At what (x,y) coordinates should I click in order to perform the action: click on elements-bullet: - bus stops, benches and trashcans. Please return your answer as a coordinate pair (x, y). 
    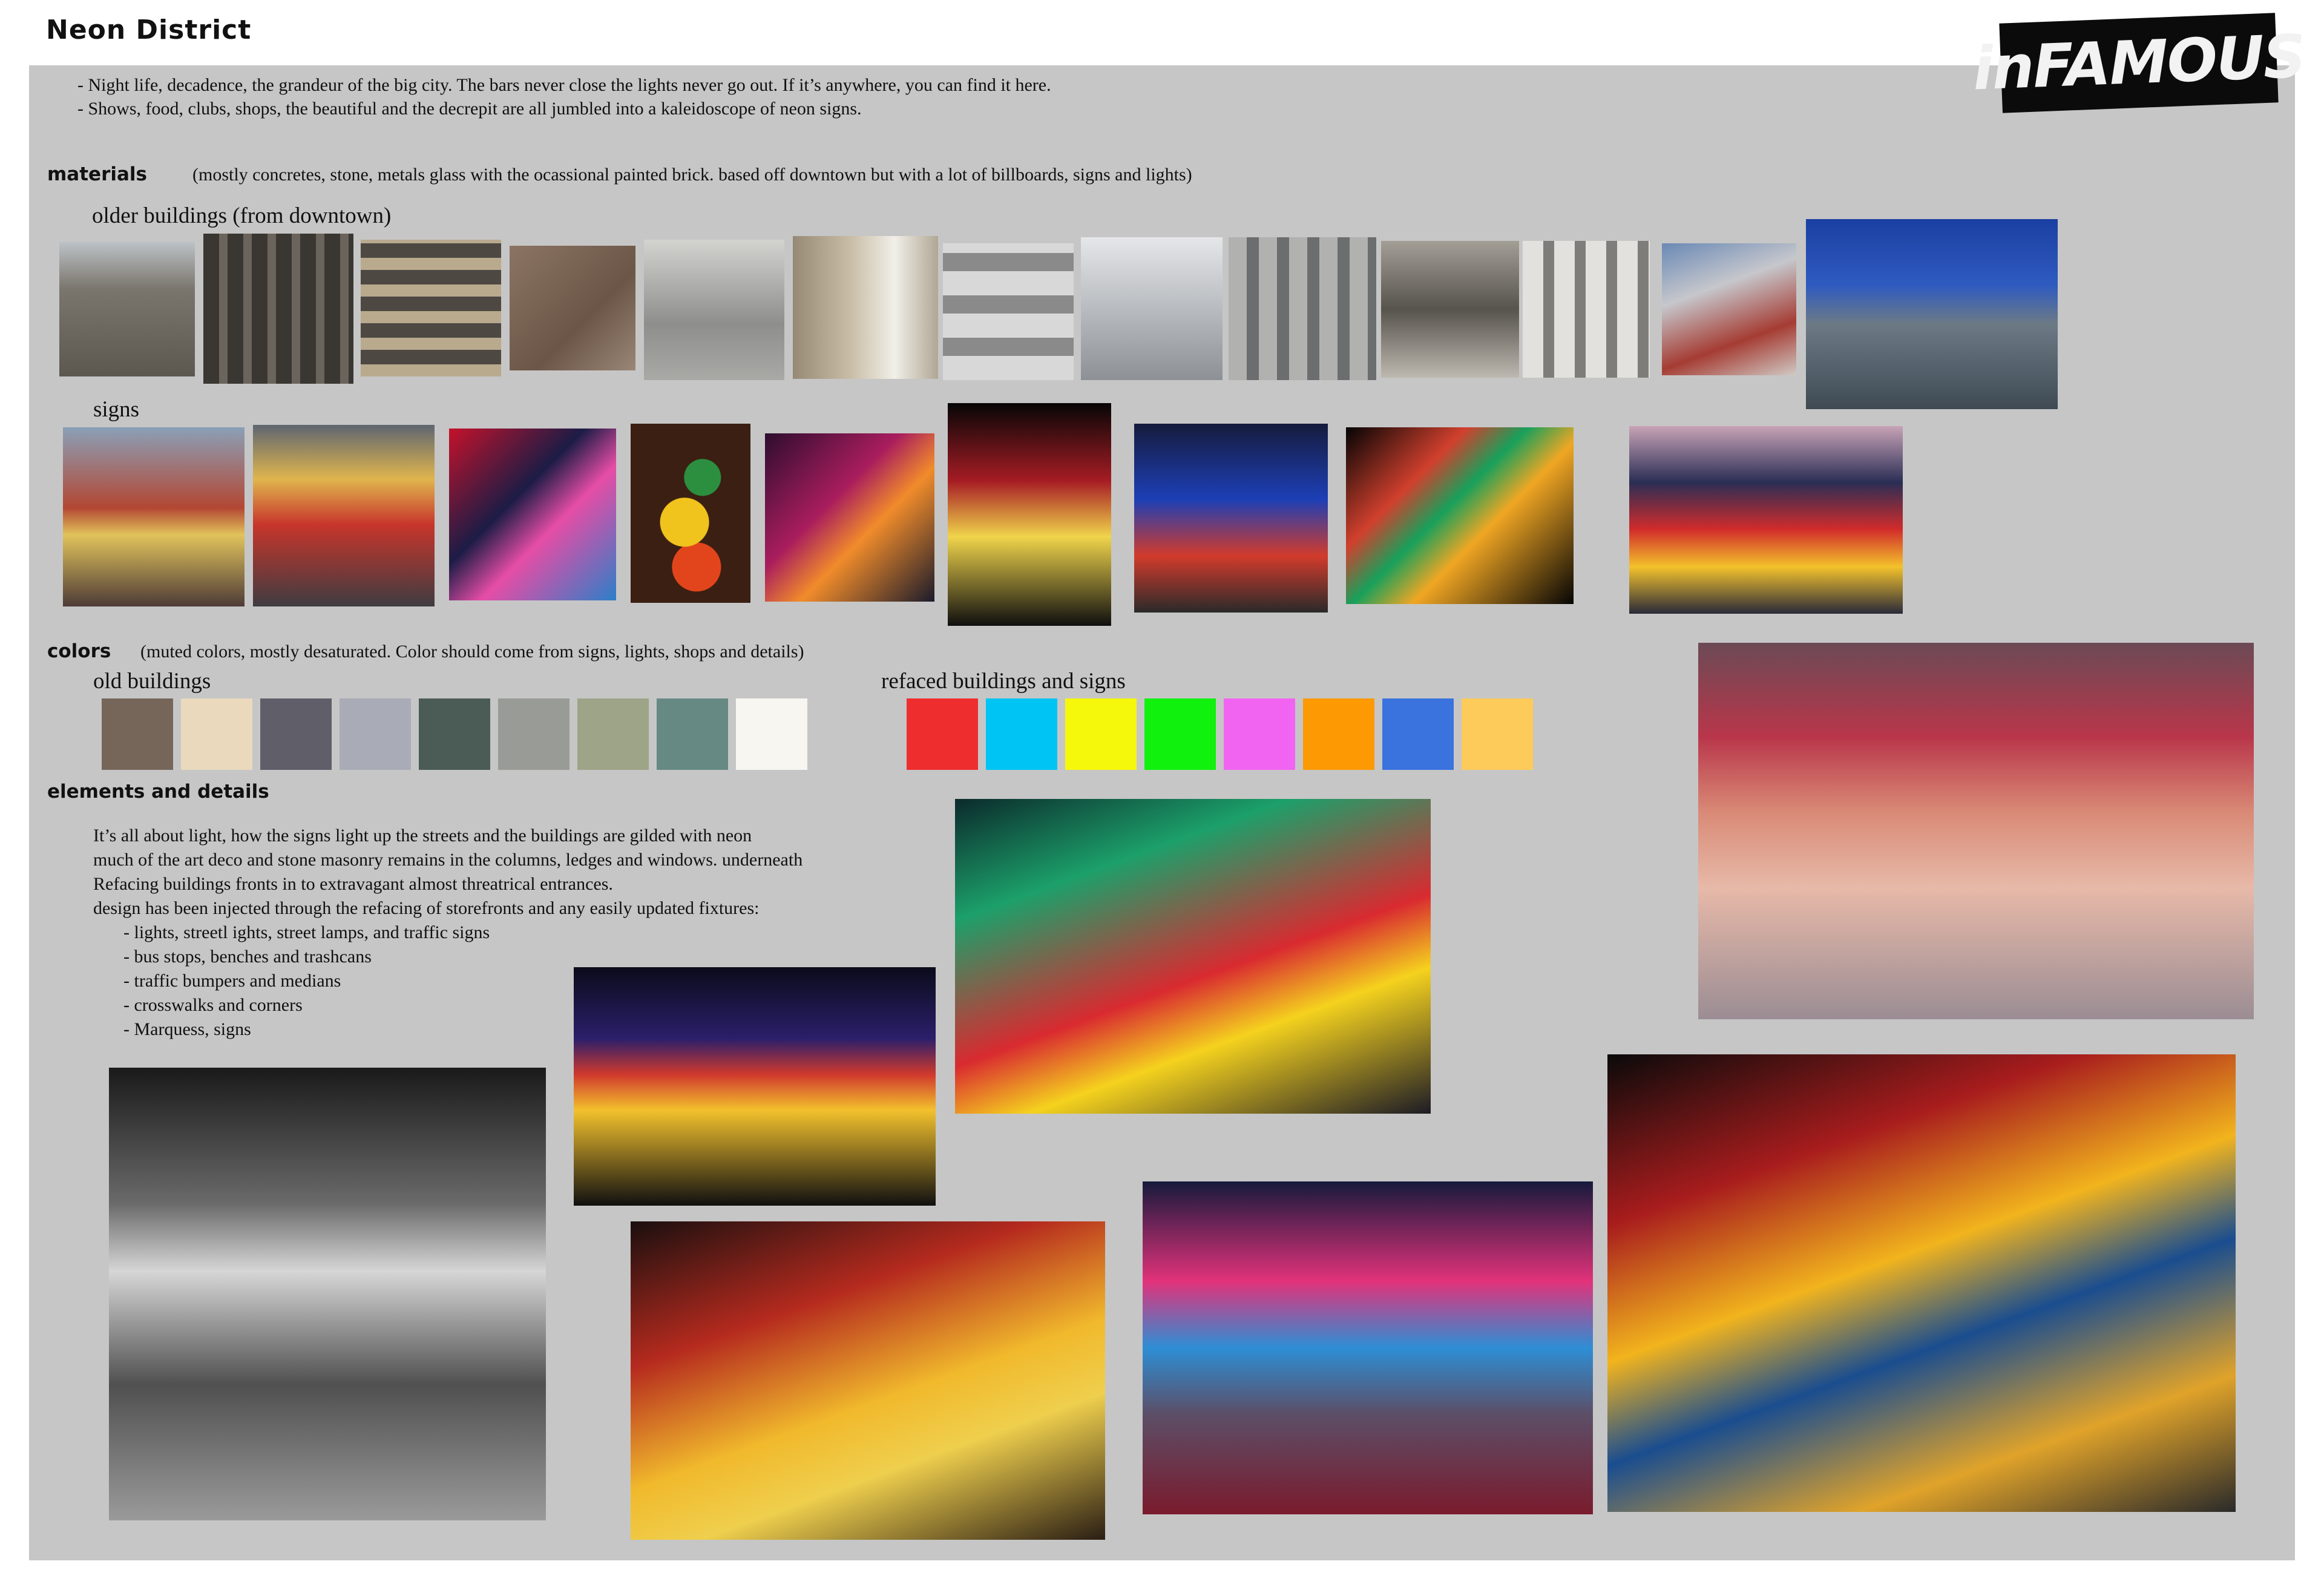
    Looking at the image, I should click on (247, 957).